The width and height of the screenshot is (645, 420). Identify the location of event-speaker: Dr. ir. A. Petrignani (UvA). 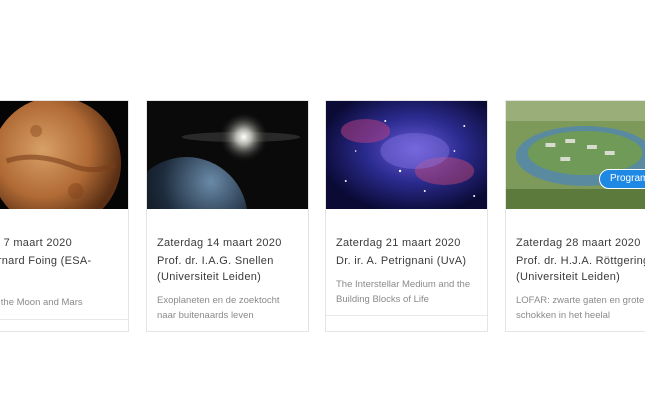
(401, 261).